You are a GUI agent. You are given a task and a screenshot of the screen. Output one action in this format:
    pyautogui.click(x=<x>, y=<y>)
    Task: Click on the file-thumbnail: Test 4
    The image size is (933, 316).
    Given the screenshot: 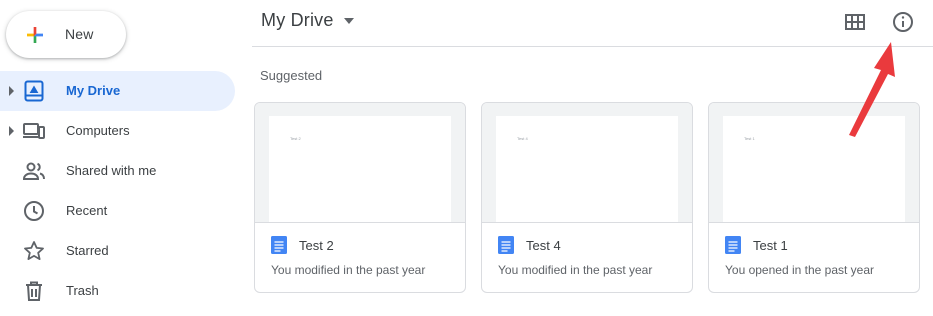 What is the action you would take?
    pyautogui.click(x=587, y=162)
    